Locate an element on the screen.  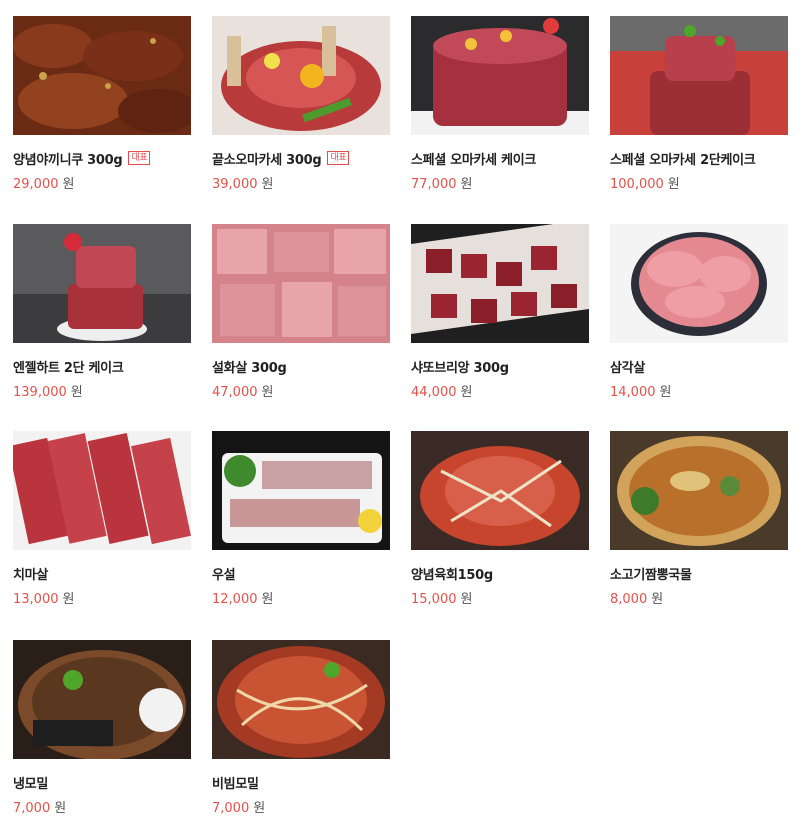
price-value: 47,000 is located at coordinates (235, 392).